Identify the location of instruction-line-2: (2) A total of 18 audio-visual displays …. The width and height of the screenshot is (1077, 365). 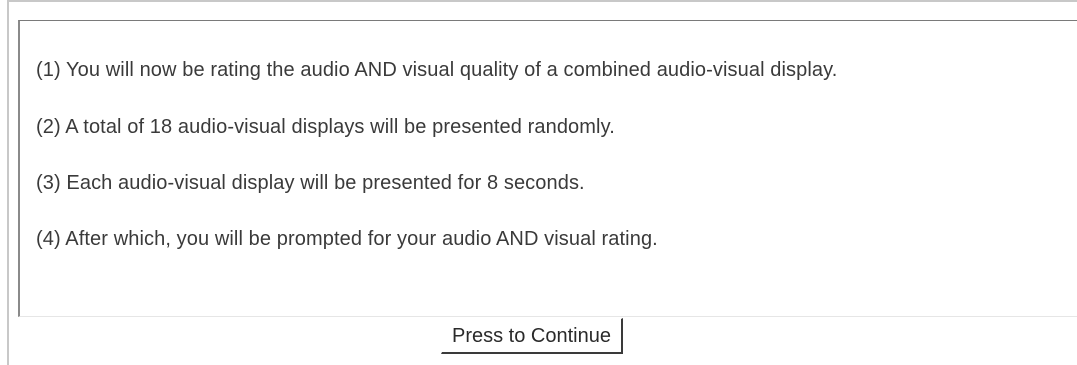
(325, 127).